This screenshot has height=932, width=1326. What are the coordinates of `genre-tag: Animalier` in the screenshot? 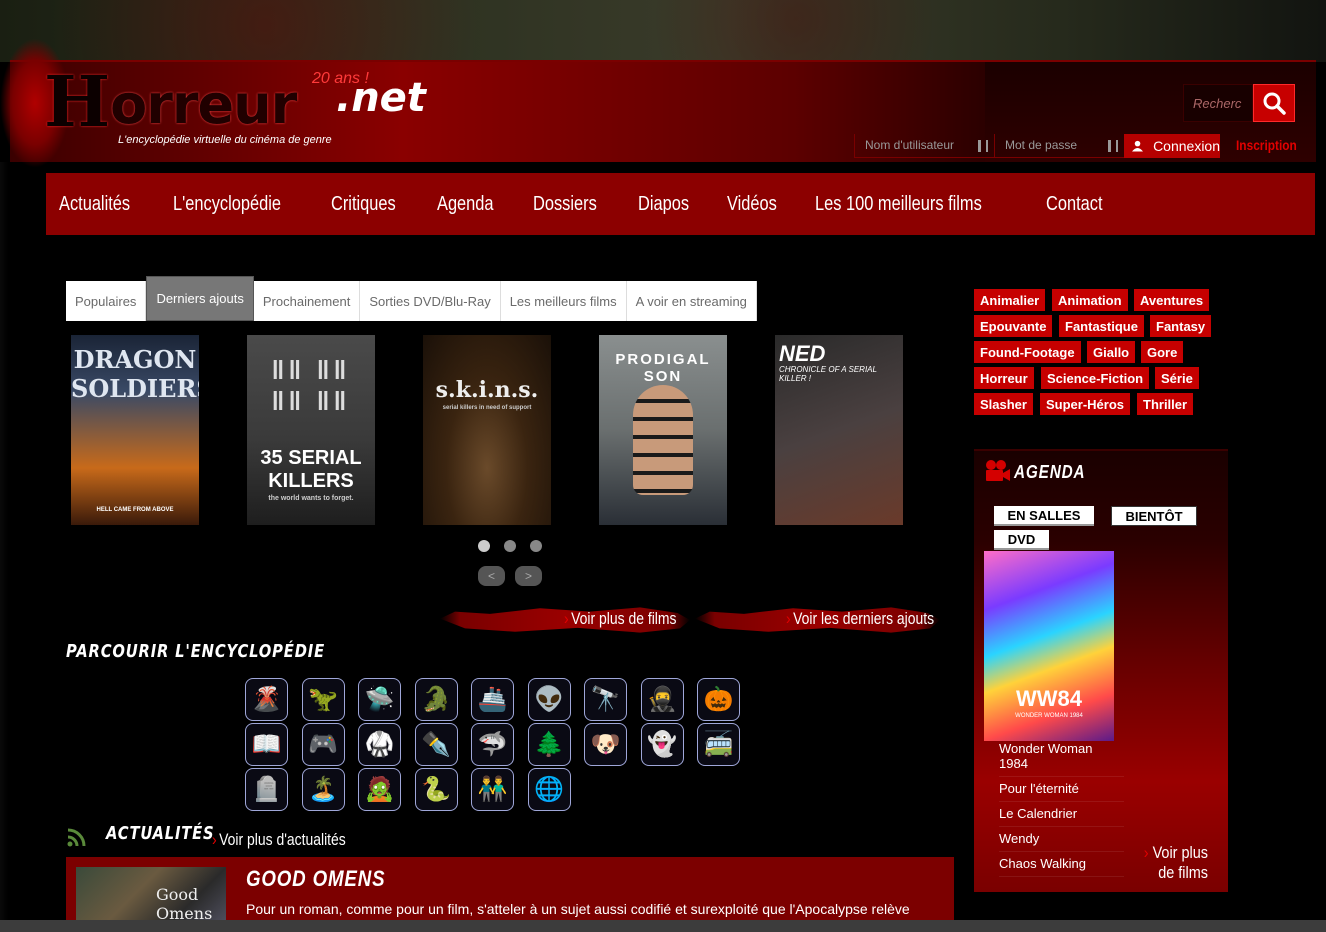 It's located at (1010, 300).